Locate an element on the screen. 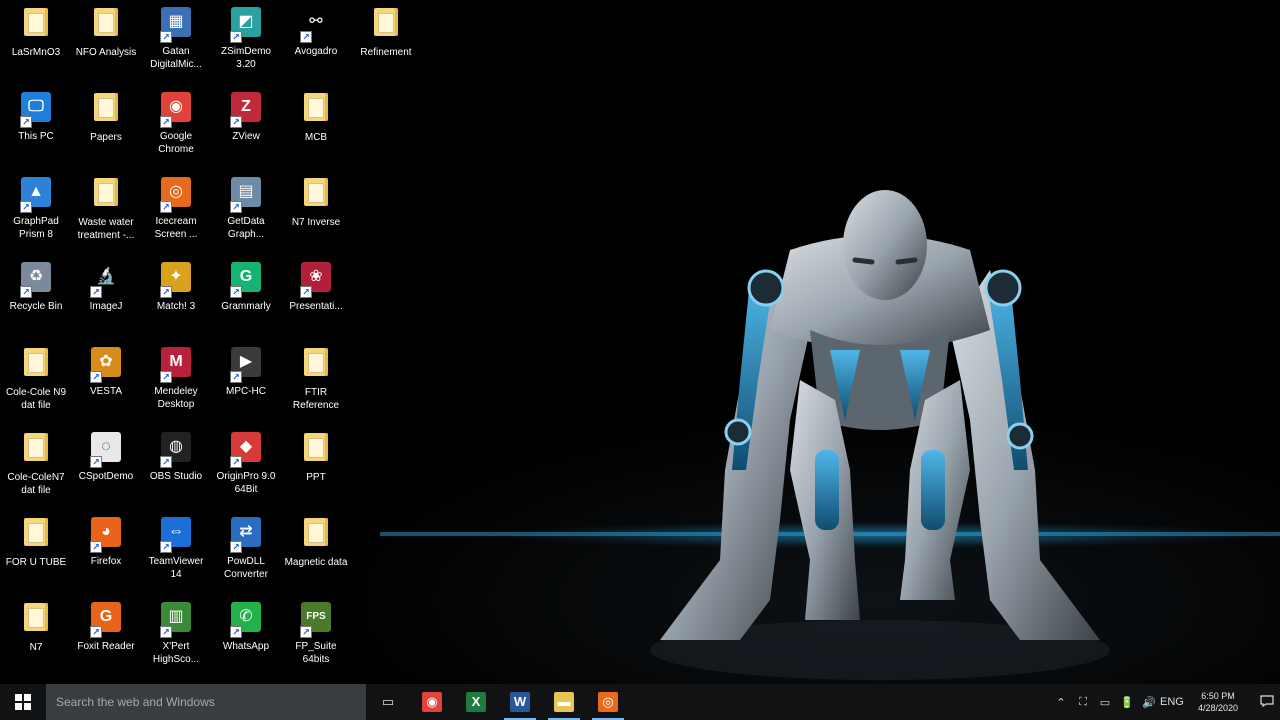 The height and width of the screenshot is (720, 1280). desktop-icon: N7 Inverse is located at coordinates (316, 214).